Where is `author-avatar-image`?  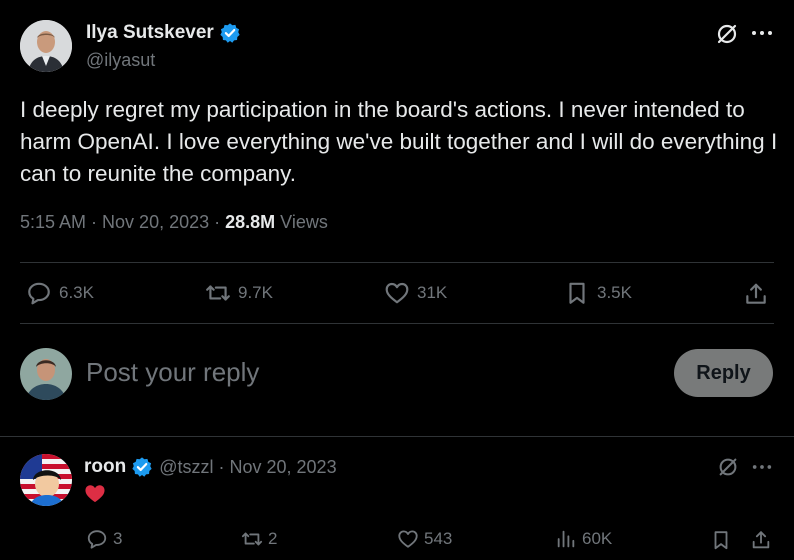
author-avatar-image is located at coordinates (46, 46).